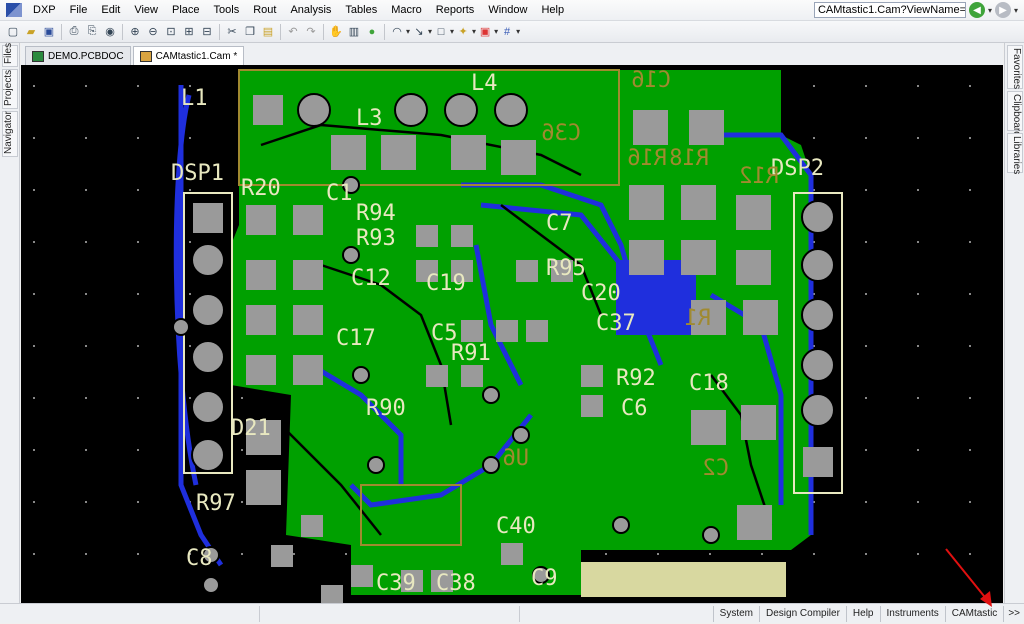 This screenshot has width=1024, height=624. What do you see at coordinates (802, 613) in the screenshot?
I see `design-compiler-button: Design Compiler` at bounding box center [802, 613].